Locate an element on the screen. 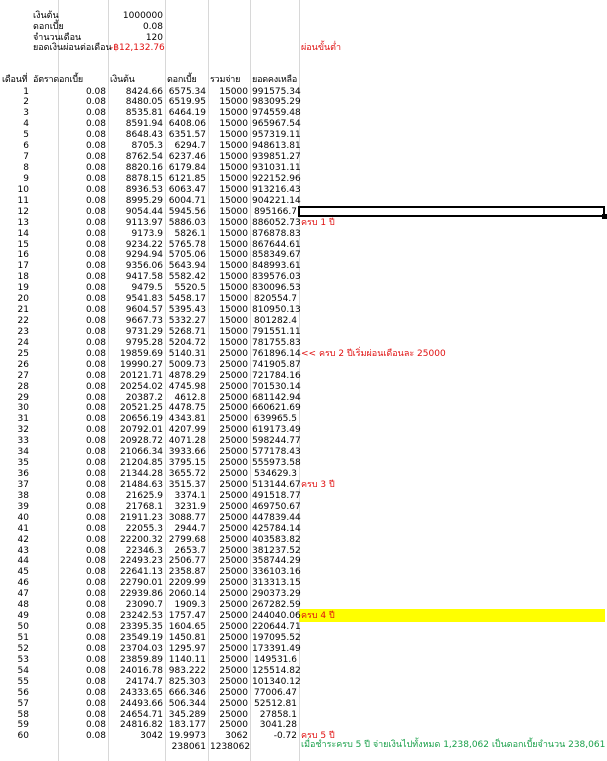 The width and height of the screenshot is (607, 761). param-value-payment: -฿12,132.76 is located at coordinates (136, 48).